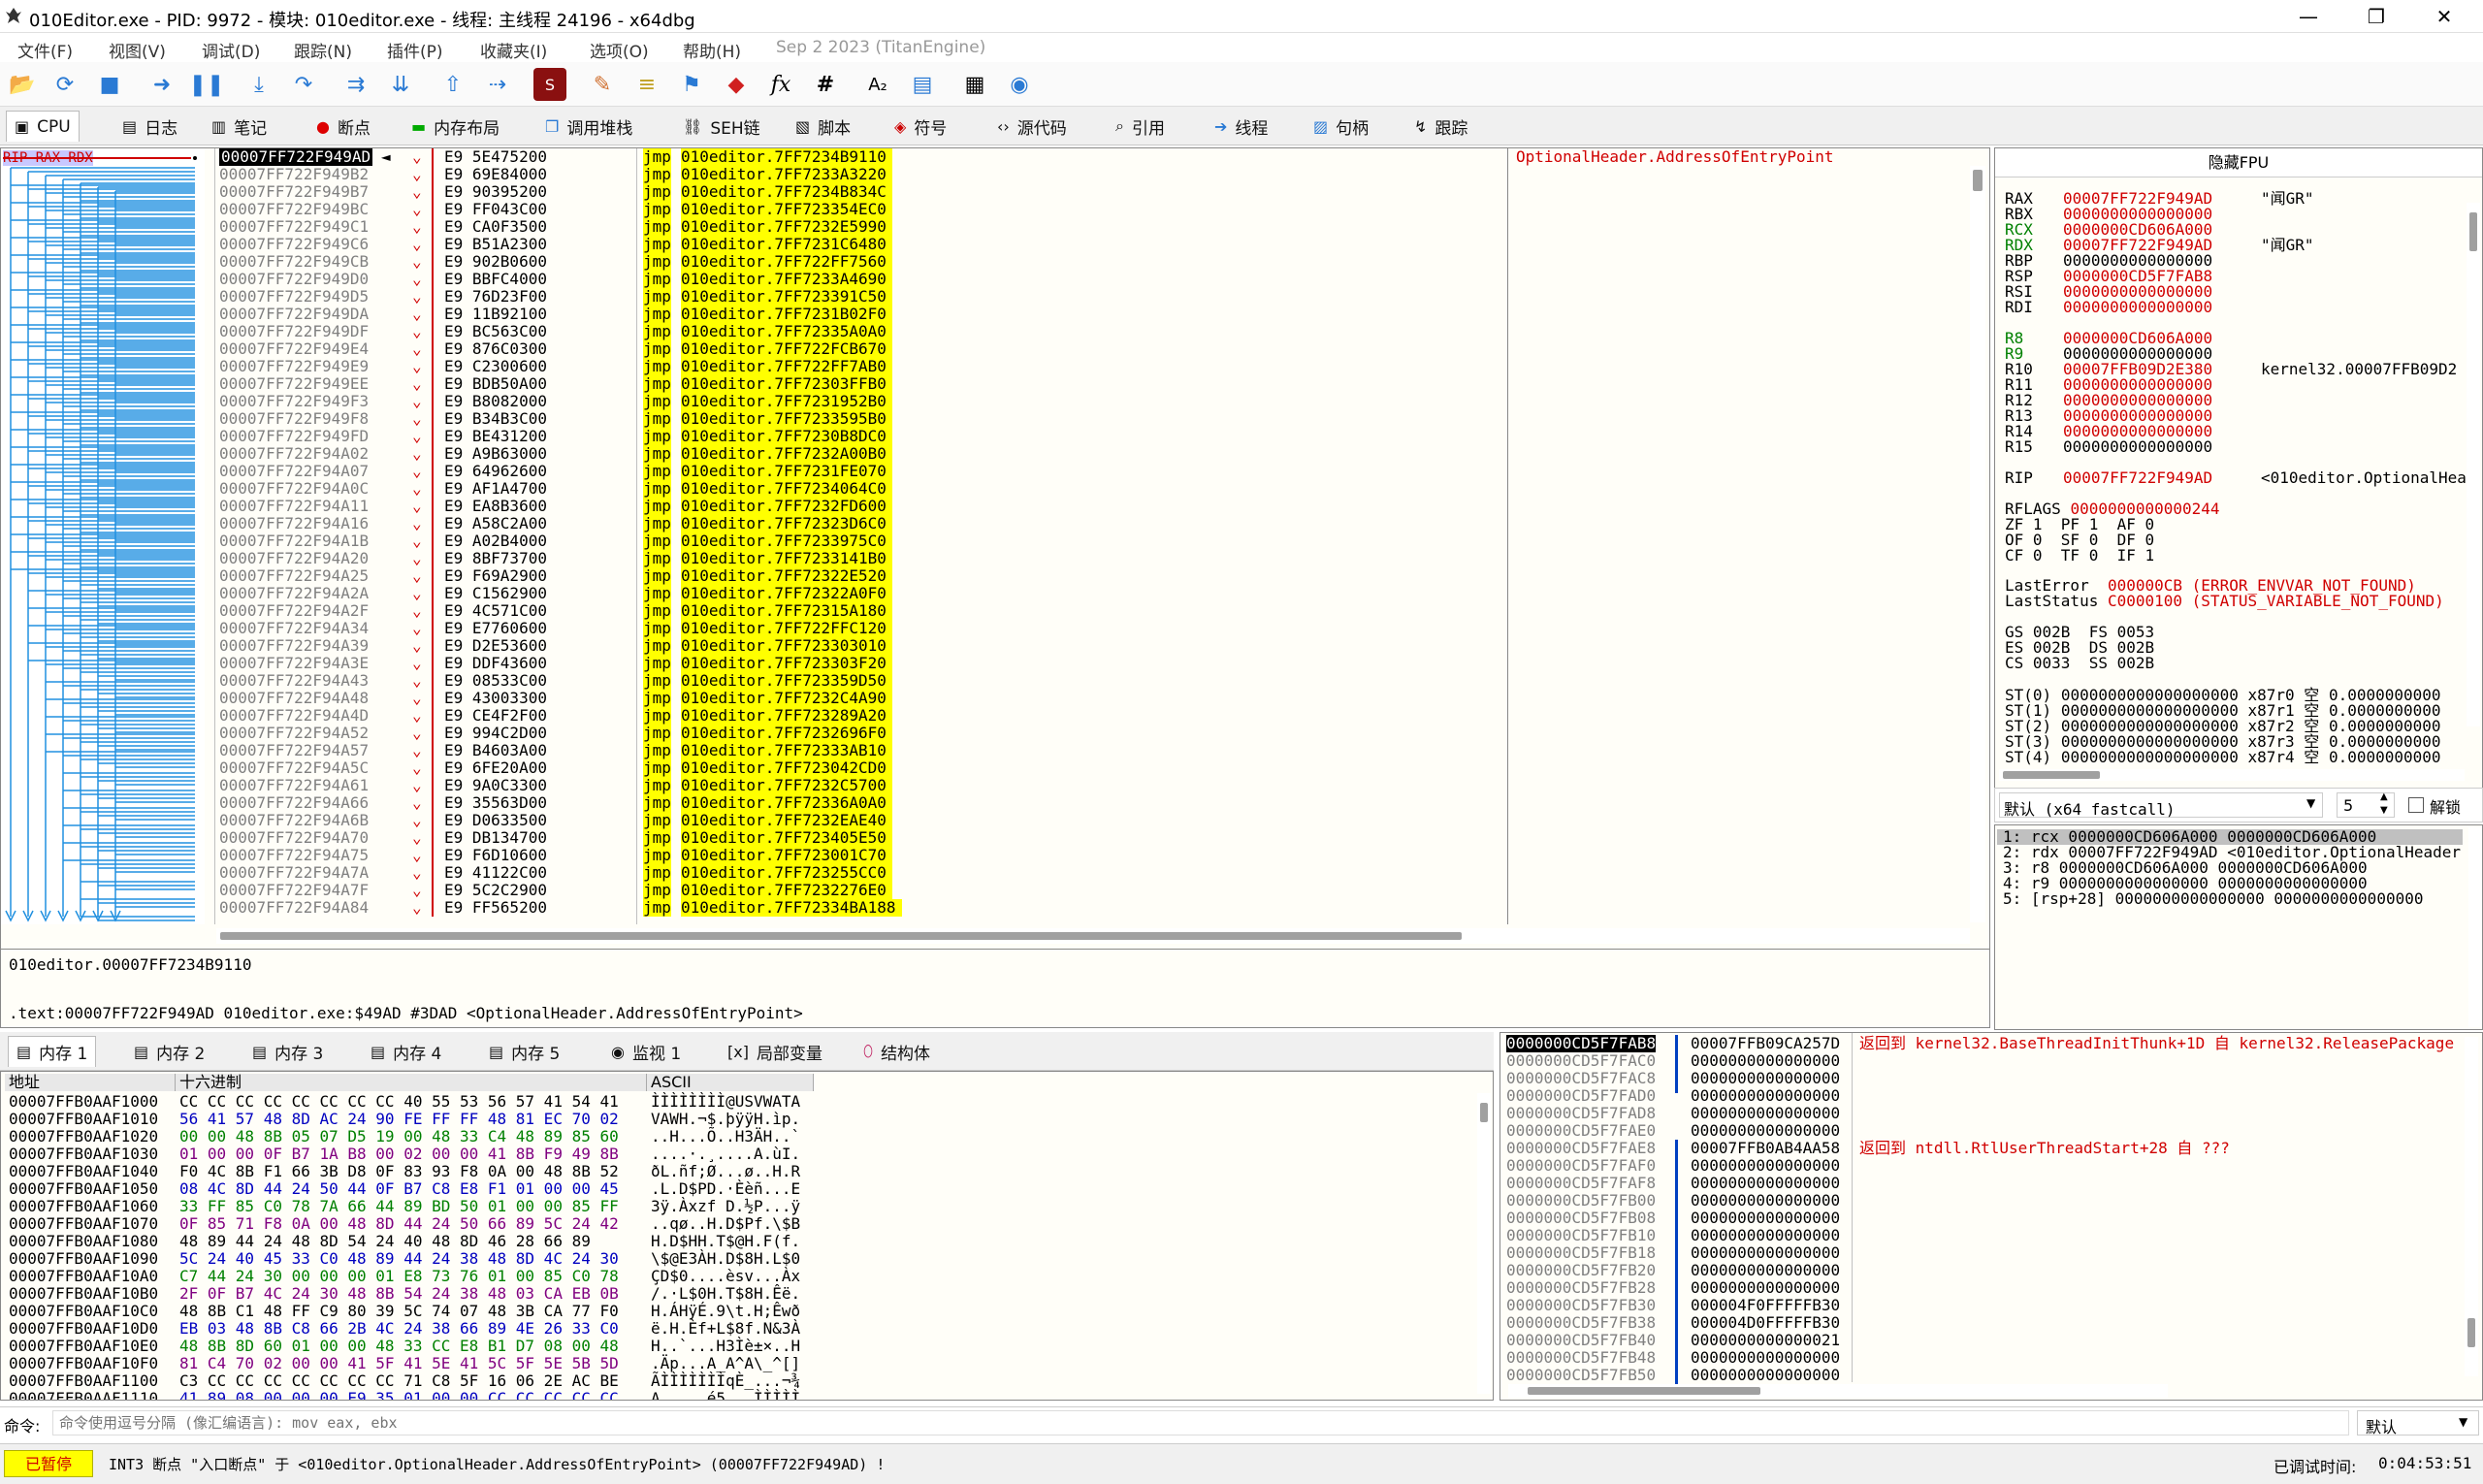  What do you see at coordinates (43, 126) in the screenshot?
I see `tab-cpu: ▣ CPU` at bounding box center [43, 126].